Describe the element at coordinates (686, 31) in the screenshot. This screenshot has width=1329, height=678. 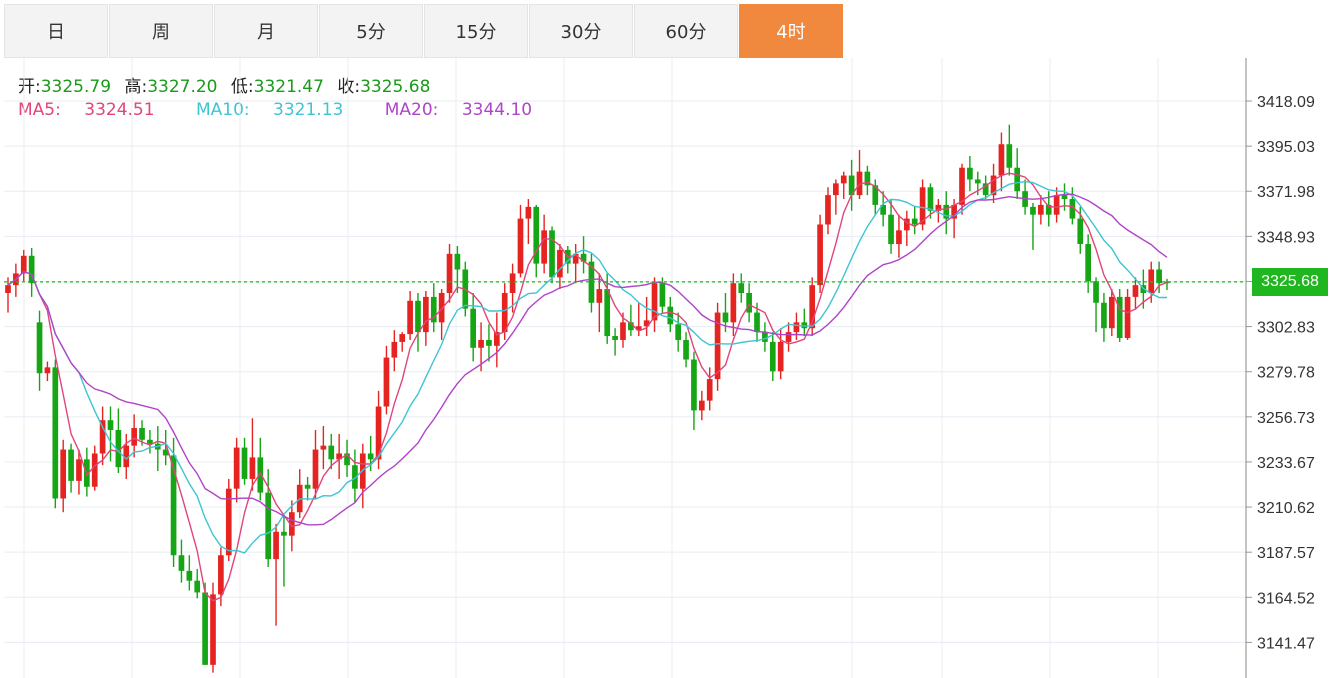
I see `tab-60min: 60分` at that location.